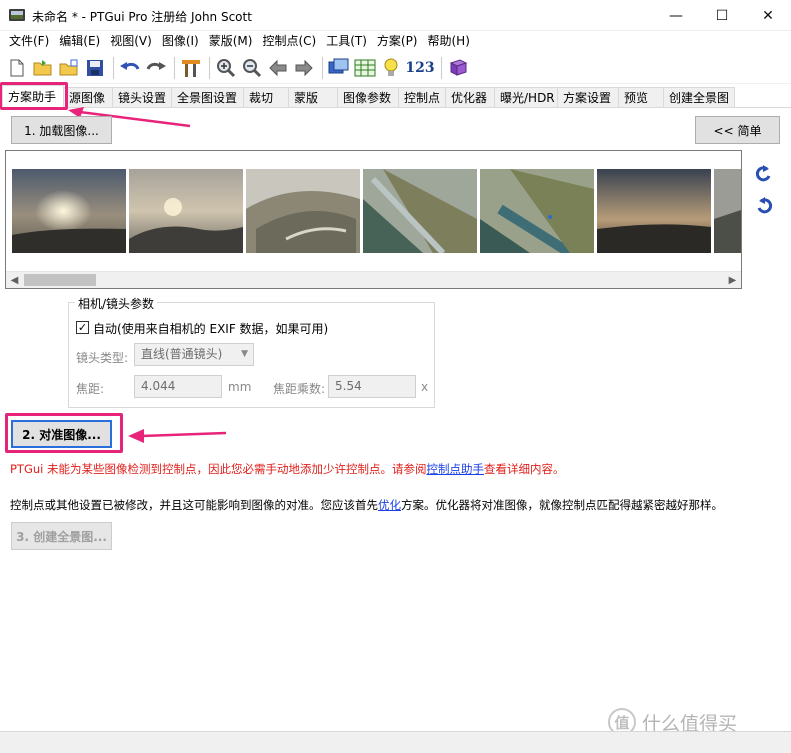  I want to click on crop-factor-unit: x, so click(425, 387).